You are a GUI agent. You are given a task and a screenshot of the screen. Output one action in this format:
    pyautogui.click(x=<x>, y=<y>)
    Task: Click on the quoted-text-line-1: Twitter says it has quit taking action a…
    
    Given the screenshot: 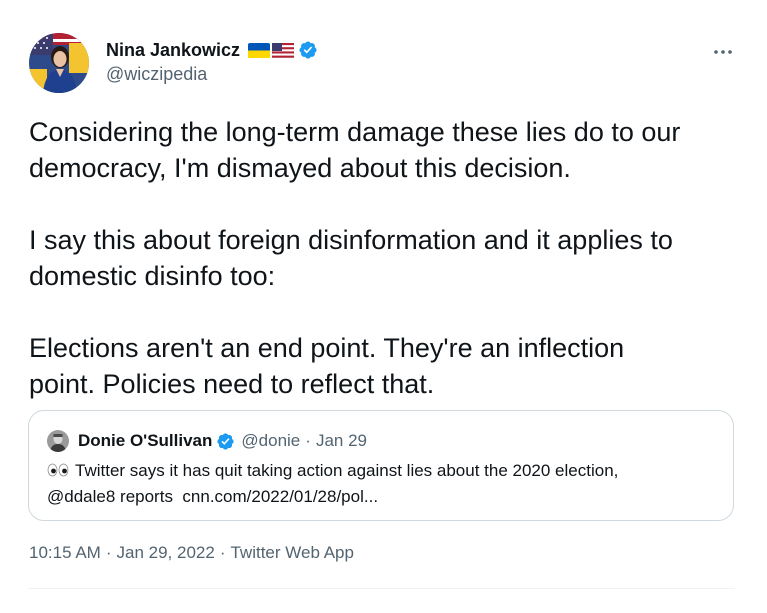 What is the action you would take?
    pyautogui.click(x=347, y=470)
    